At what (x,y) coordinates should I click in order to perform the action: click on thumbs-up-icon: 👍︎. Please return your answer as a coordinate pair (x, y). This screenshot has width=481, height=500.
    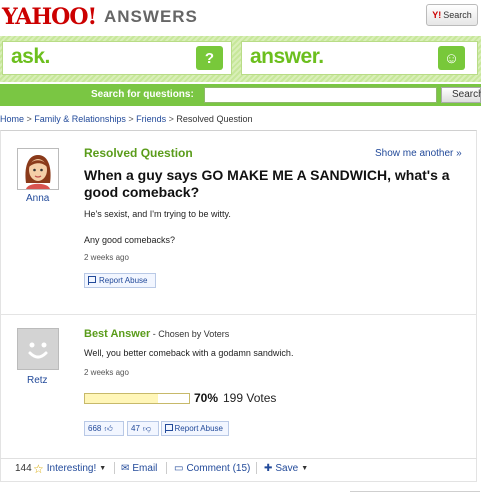
    Looking at the image, I should click on (108, 428).